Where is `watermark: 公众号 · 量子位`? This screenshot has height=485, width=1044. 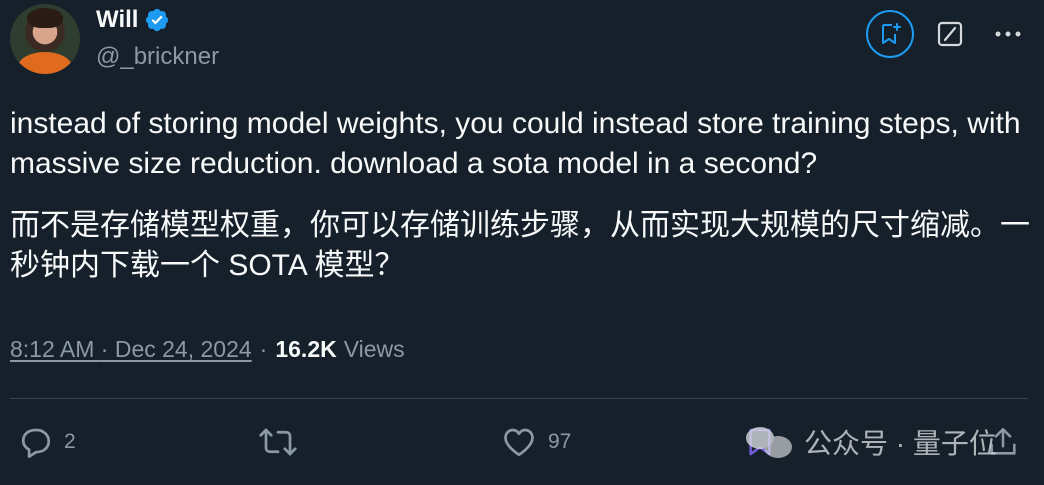
watermark: 公众号 · 量子位 is located at coordinates (870, 442).